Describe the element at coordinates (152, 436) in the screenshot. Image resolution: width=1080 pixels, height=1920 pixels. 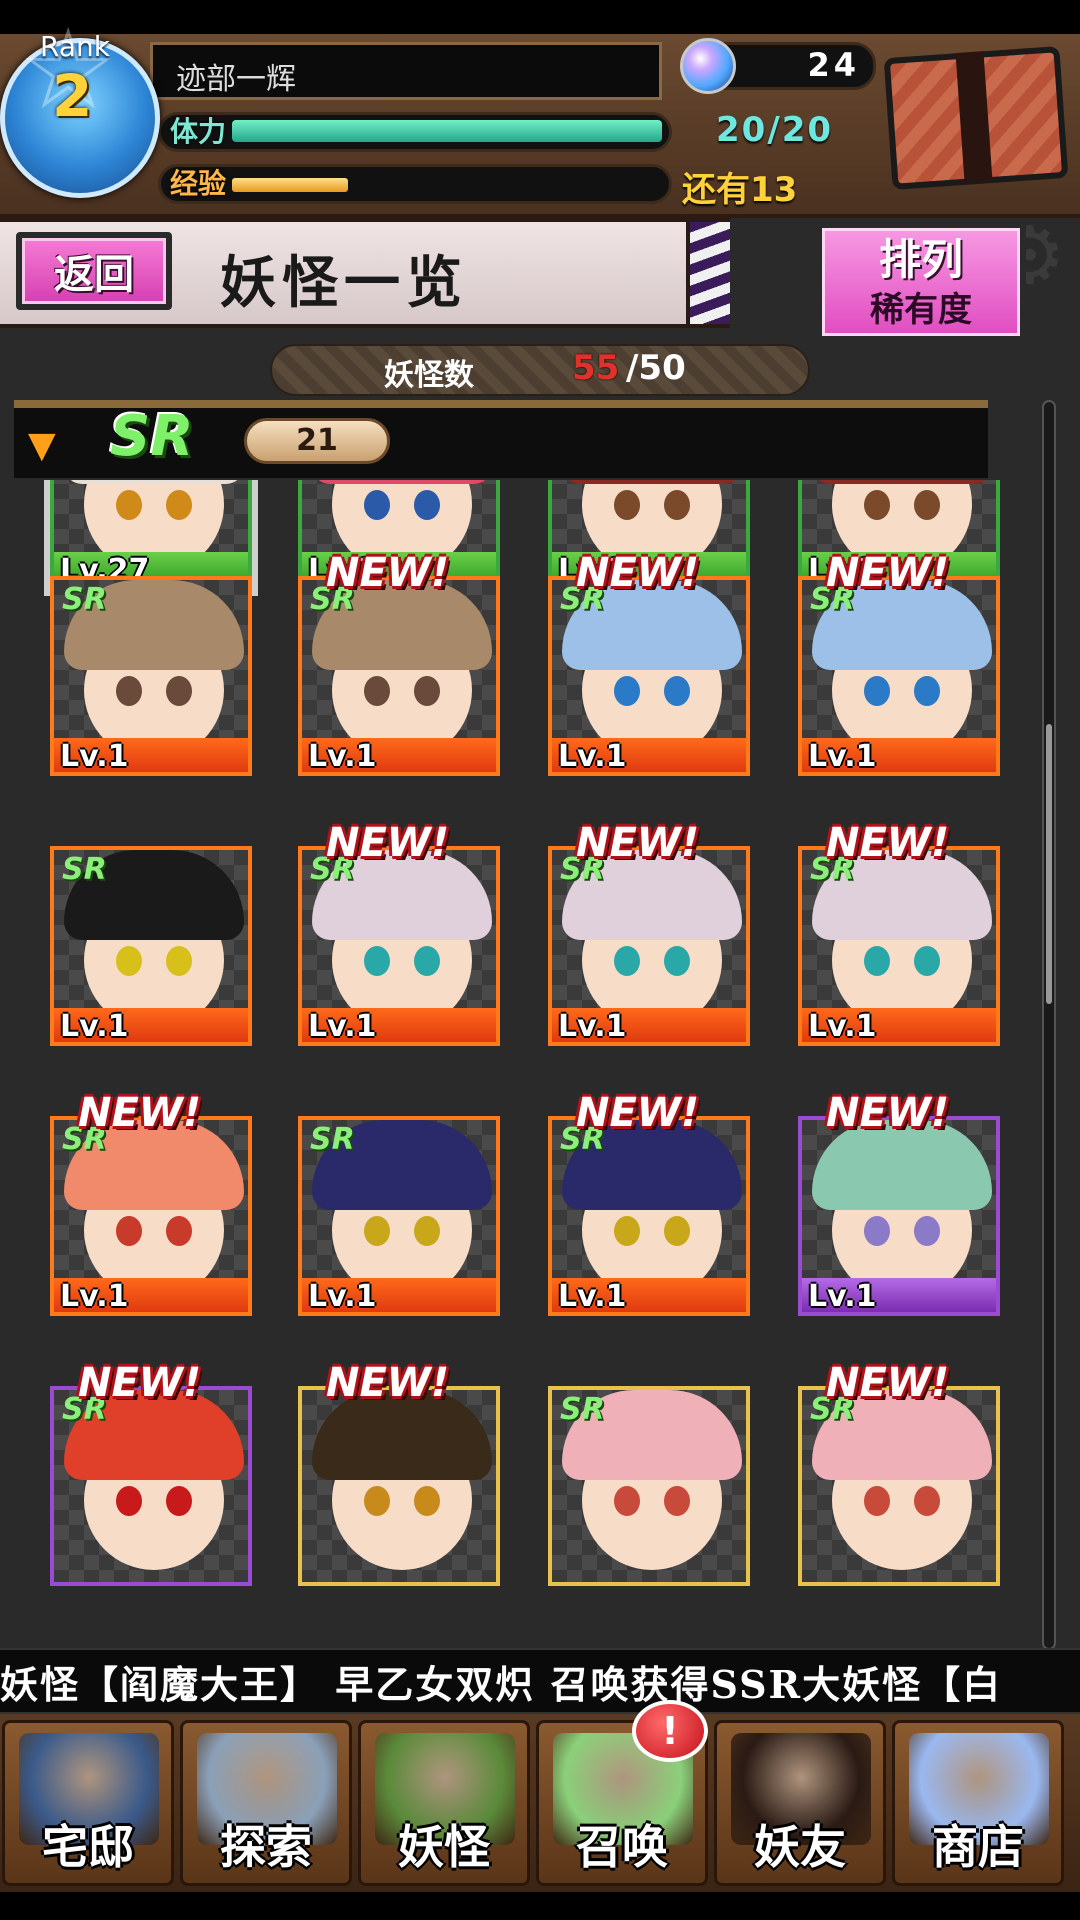
I see `rarity-label: SR` at that location.